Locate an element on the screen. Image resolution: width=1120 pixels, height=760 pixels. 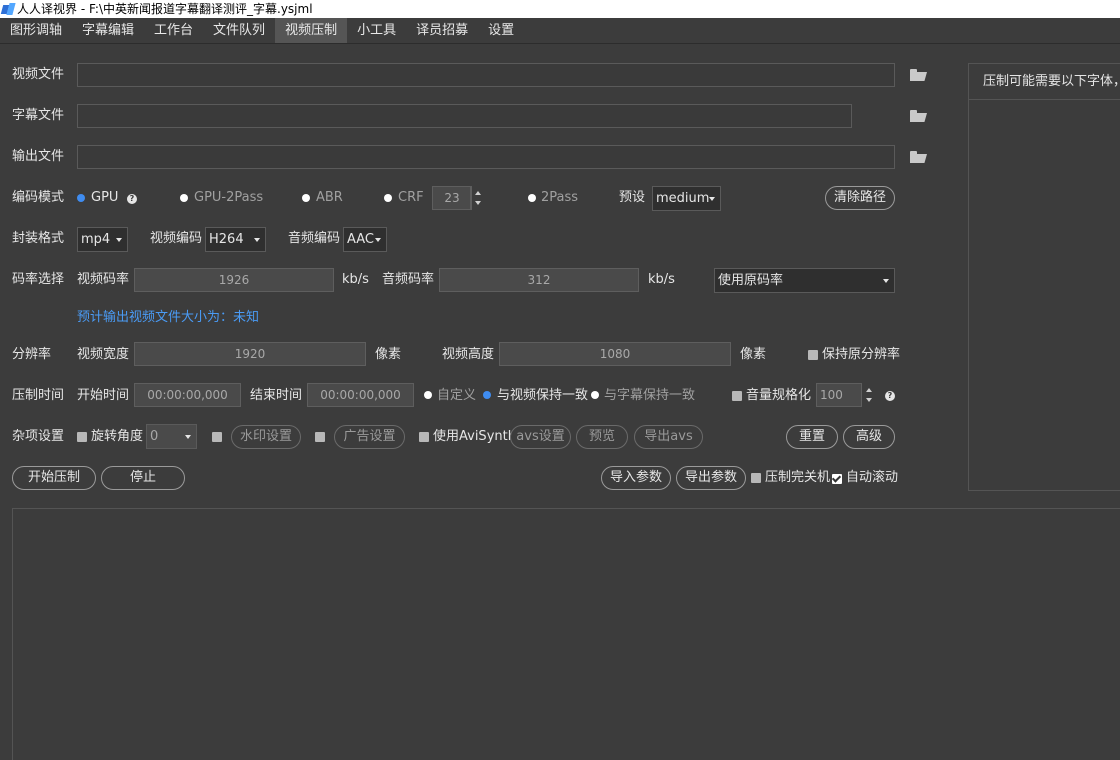
crf-spinner is located at coordinates (477, 198).